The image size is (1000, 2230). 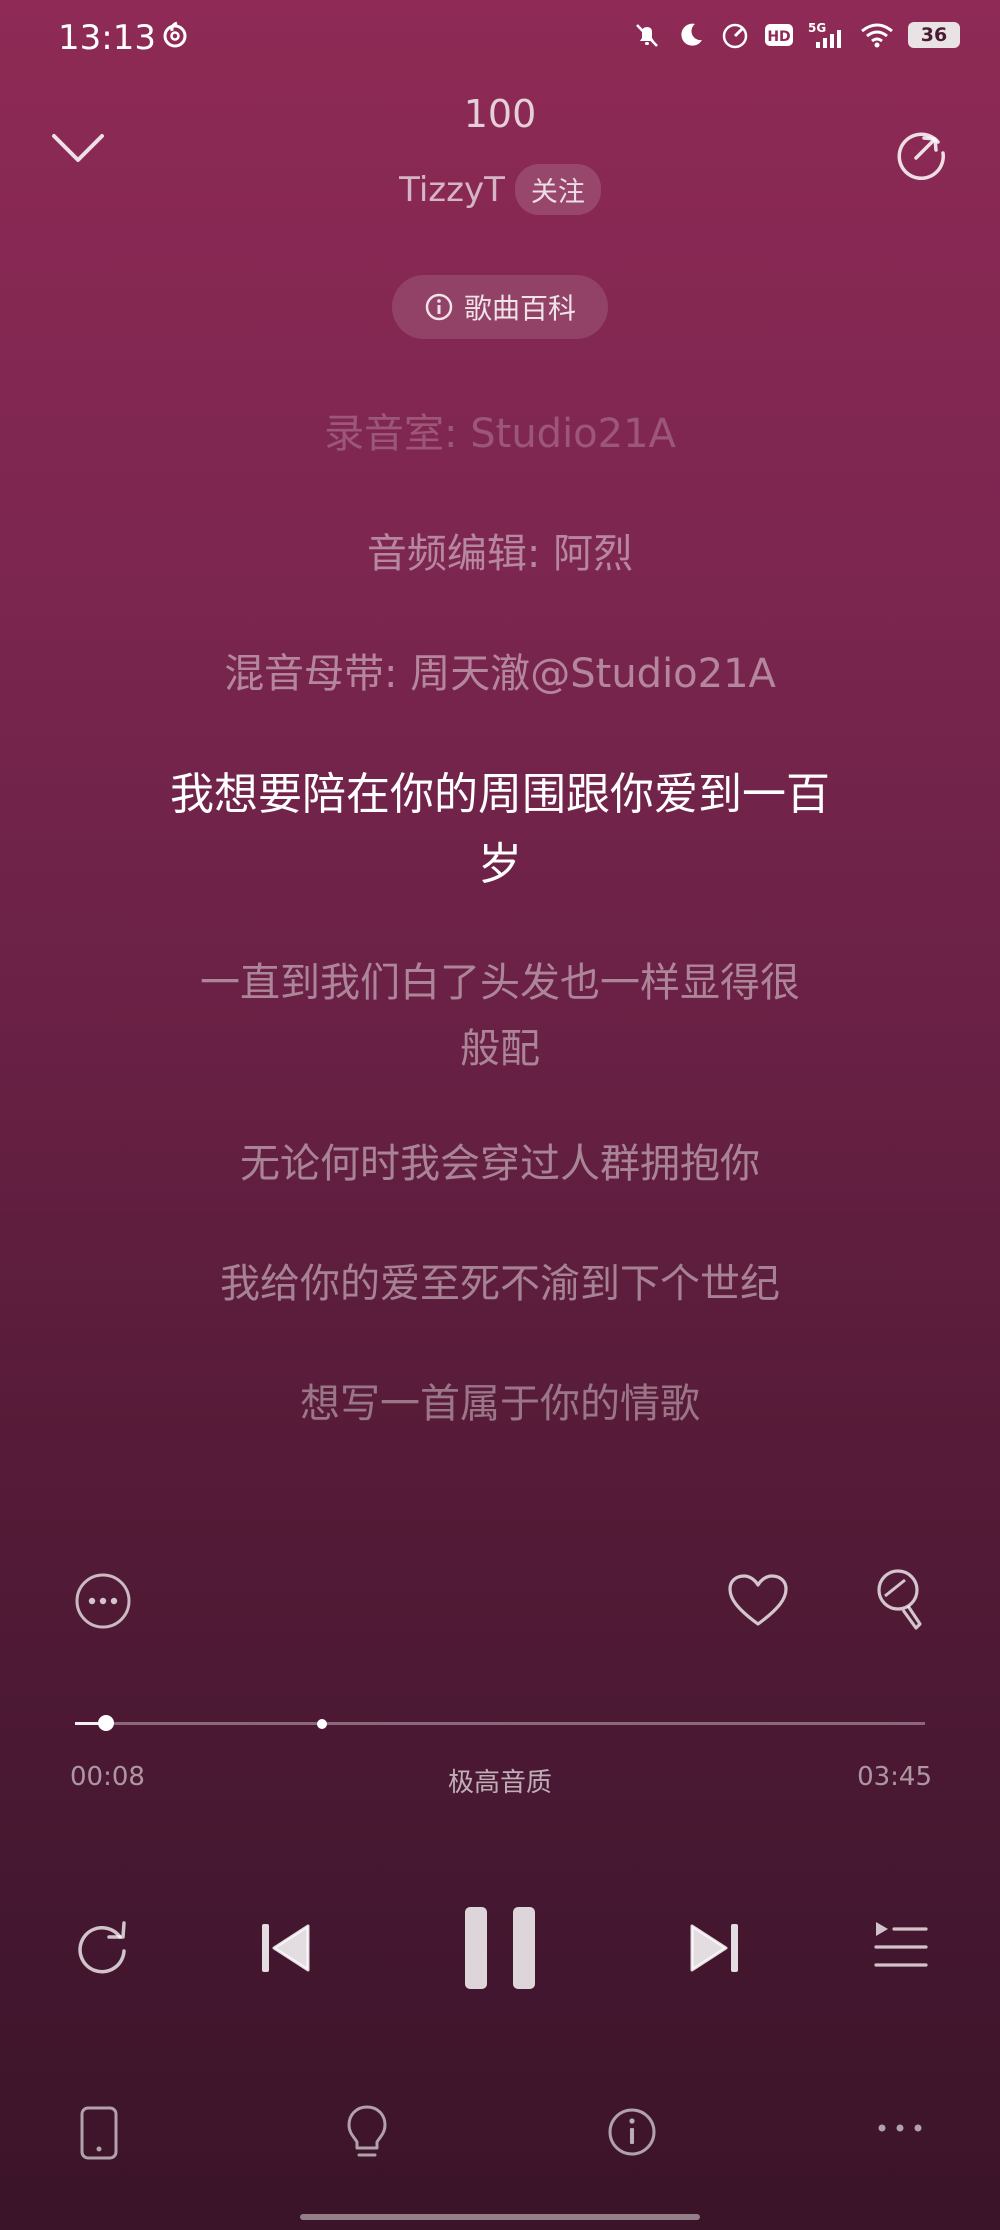 I want to click on playlist-queue-icon, so click(x=900, y=1946).